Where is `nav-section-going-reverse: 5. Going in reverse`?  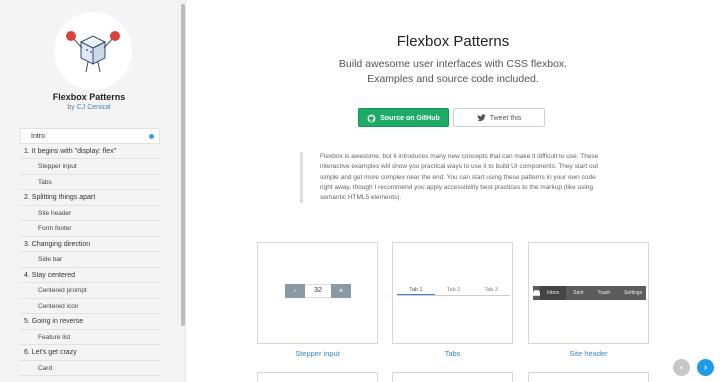
nav-section-going-reverse: 5. Going in reverse is located at coordinates (90, 322).